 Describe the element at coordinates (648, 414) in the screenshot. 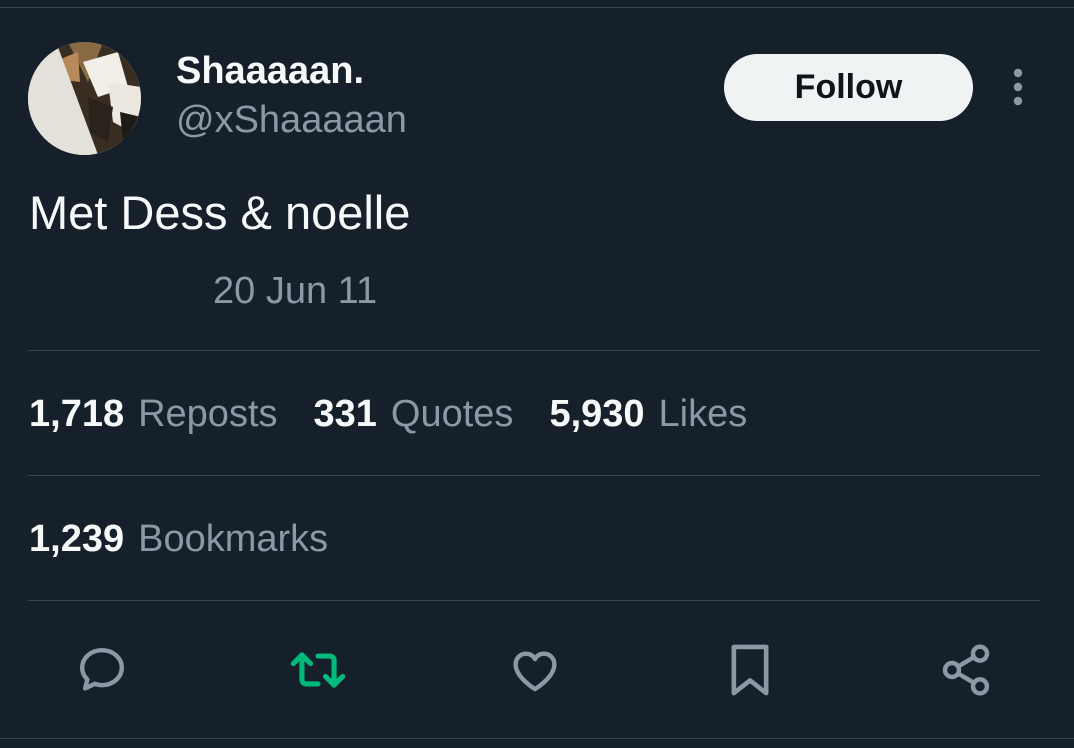

I see `likes-stat: 5,930 Likes` at that location.